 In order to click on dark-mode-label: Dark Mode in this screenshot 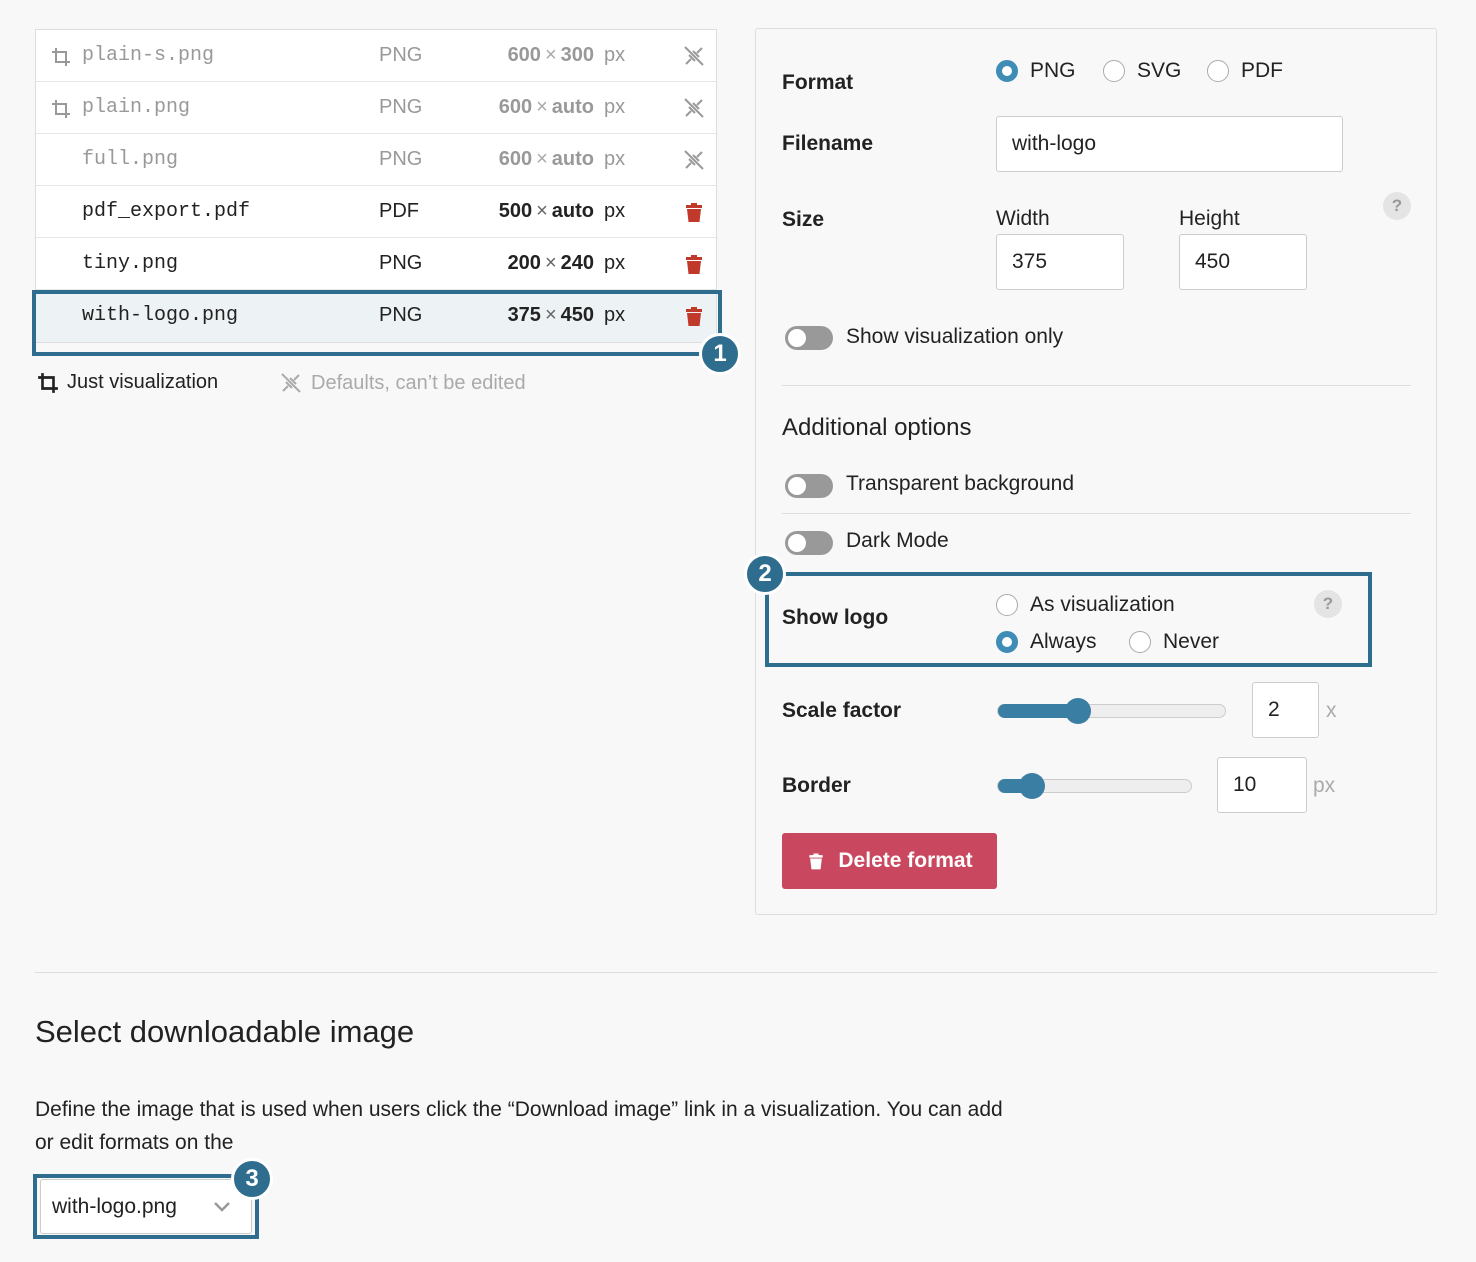, I will do `click(897, 540)`.